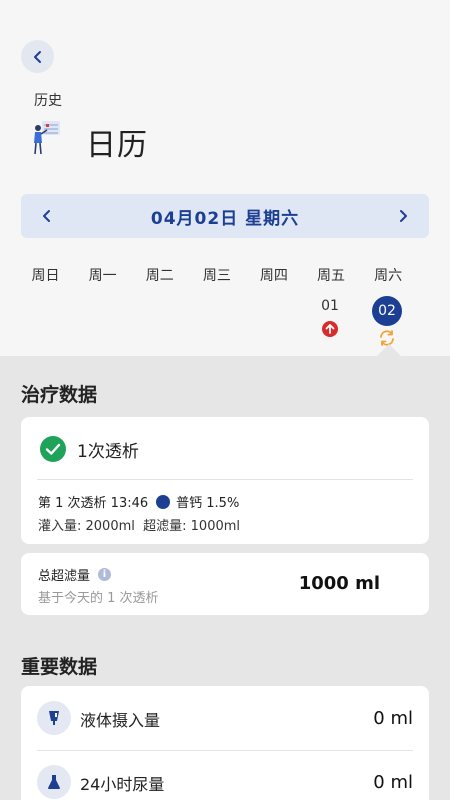  Describe the element at coordinates (47, 216) in the screenshot. I see `prev-day-button` at that location.